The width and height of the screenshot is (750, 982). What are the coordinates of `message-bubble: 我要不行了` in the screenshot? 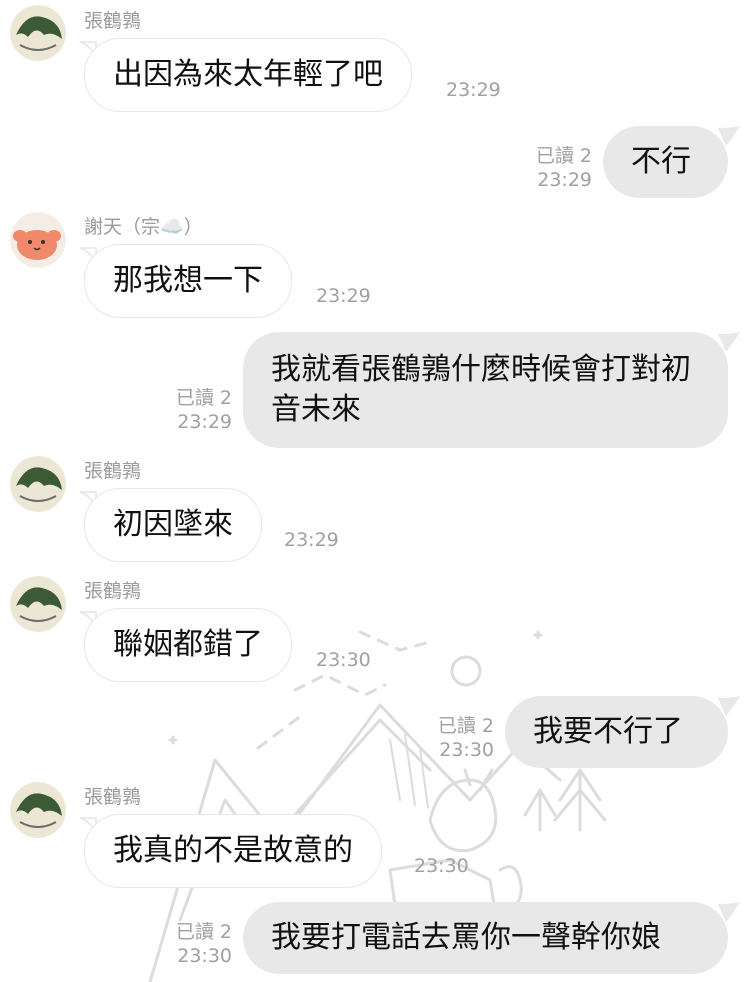 It's located at (616, 732).